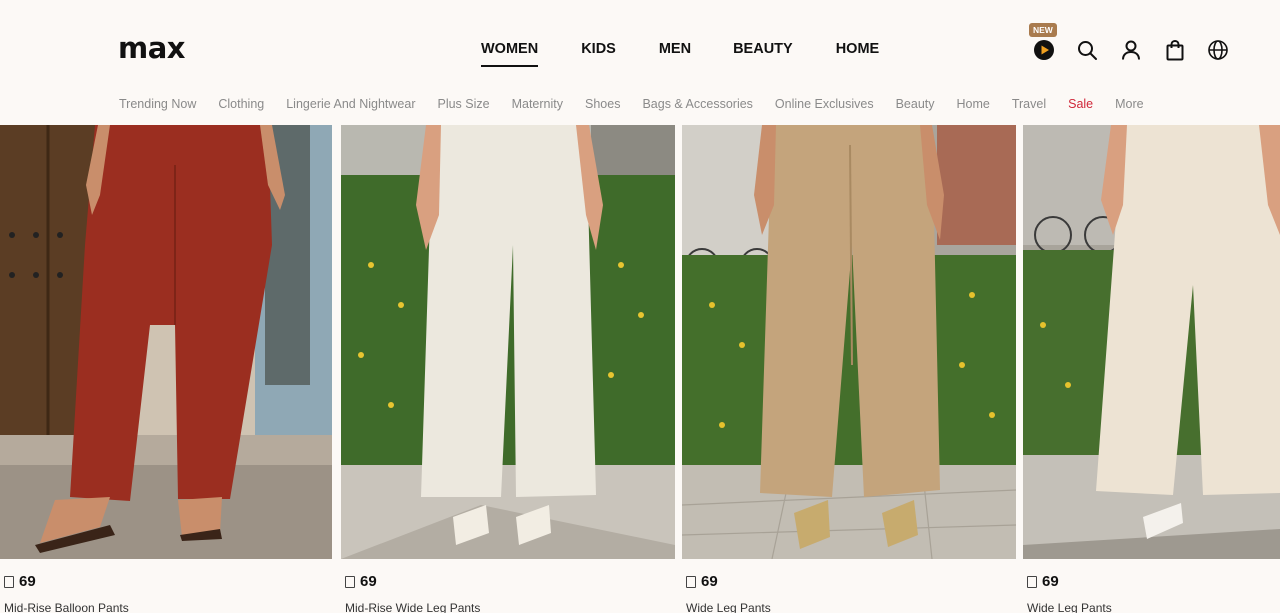 Image resolution: width=1280 pixels, height=613 pixels. Describe the element at coordinates (915, 104) in the screenshot. I see `sub-nav-beauty: Beauty` at that location.